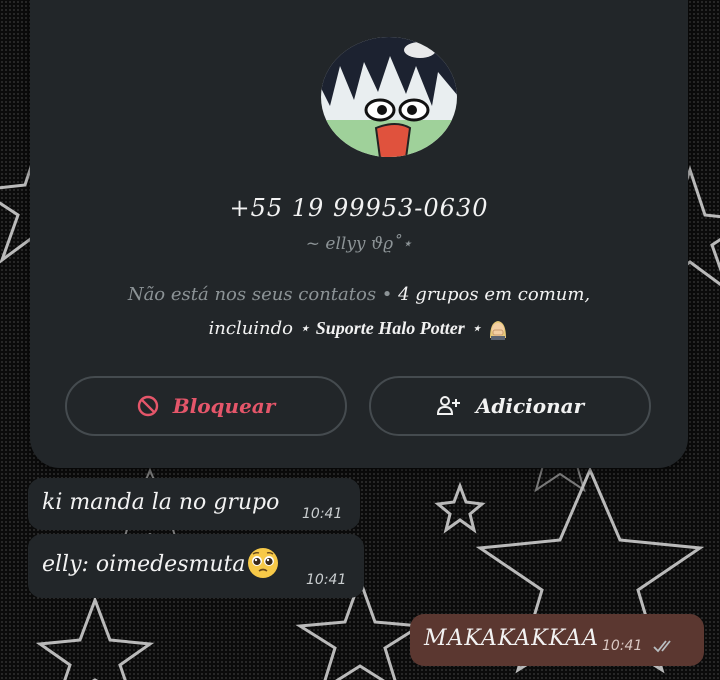 Image resolution: width=720 pixels, height=680 pixels. I want to click on including-text: incluindo ⋆, so click(262, 328).